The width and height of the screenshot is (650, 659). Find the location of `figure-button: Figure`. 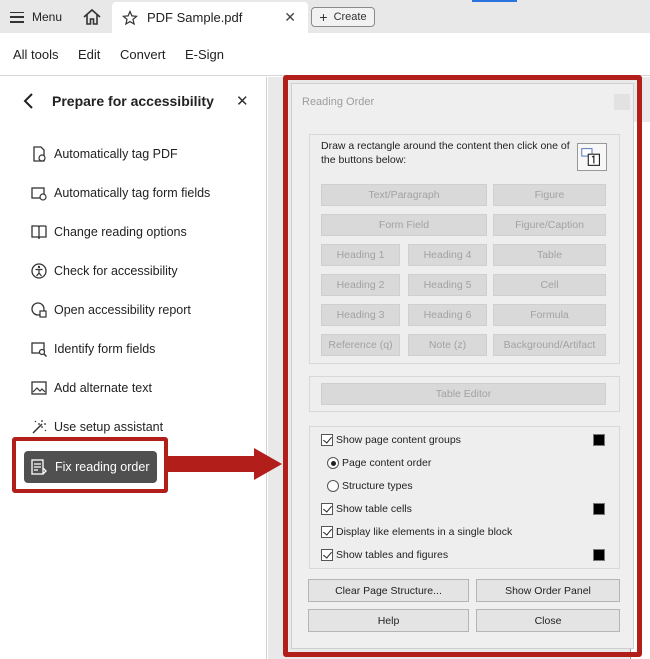

figure-button: Figure is located at coordinates (549, 195).